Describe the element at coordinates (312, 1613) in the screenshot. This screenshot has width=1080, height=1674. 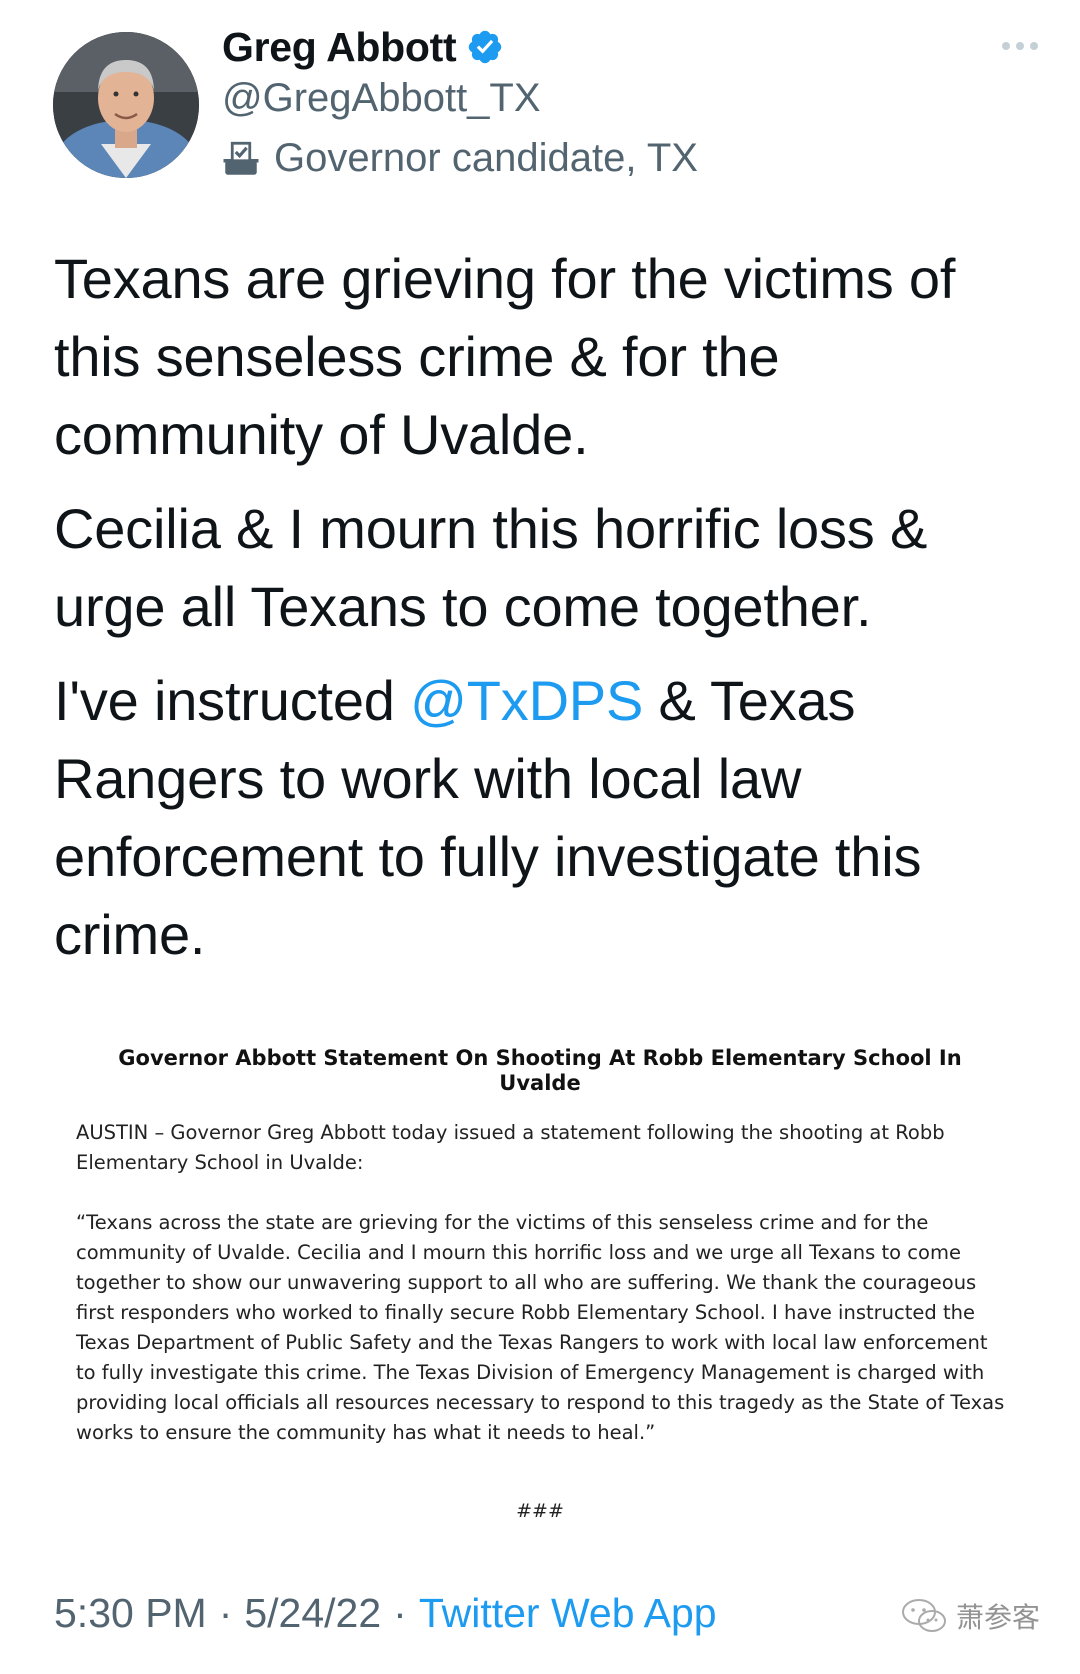
I see `tweet-date: 5/24/22` at that location.